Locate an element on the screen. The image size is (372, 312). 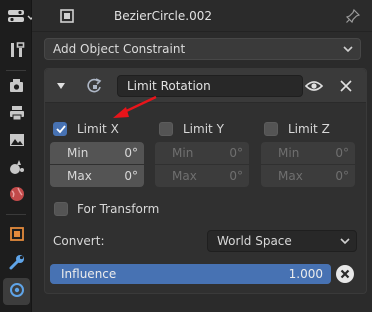
tab-output is located at coordinates (16, 114).